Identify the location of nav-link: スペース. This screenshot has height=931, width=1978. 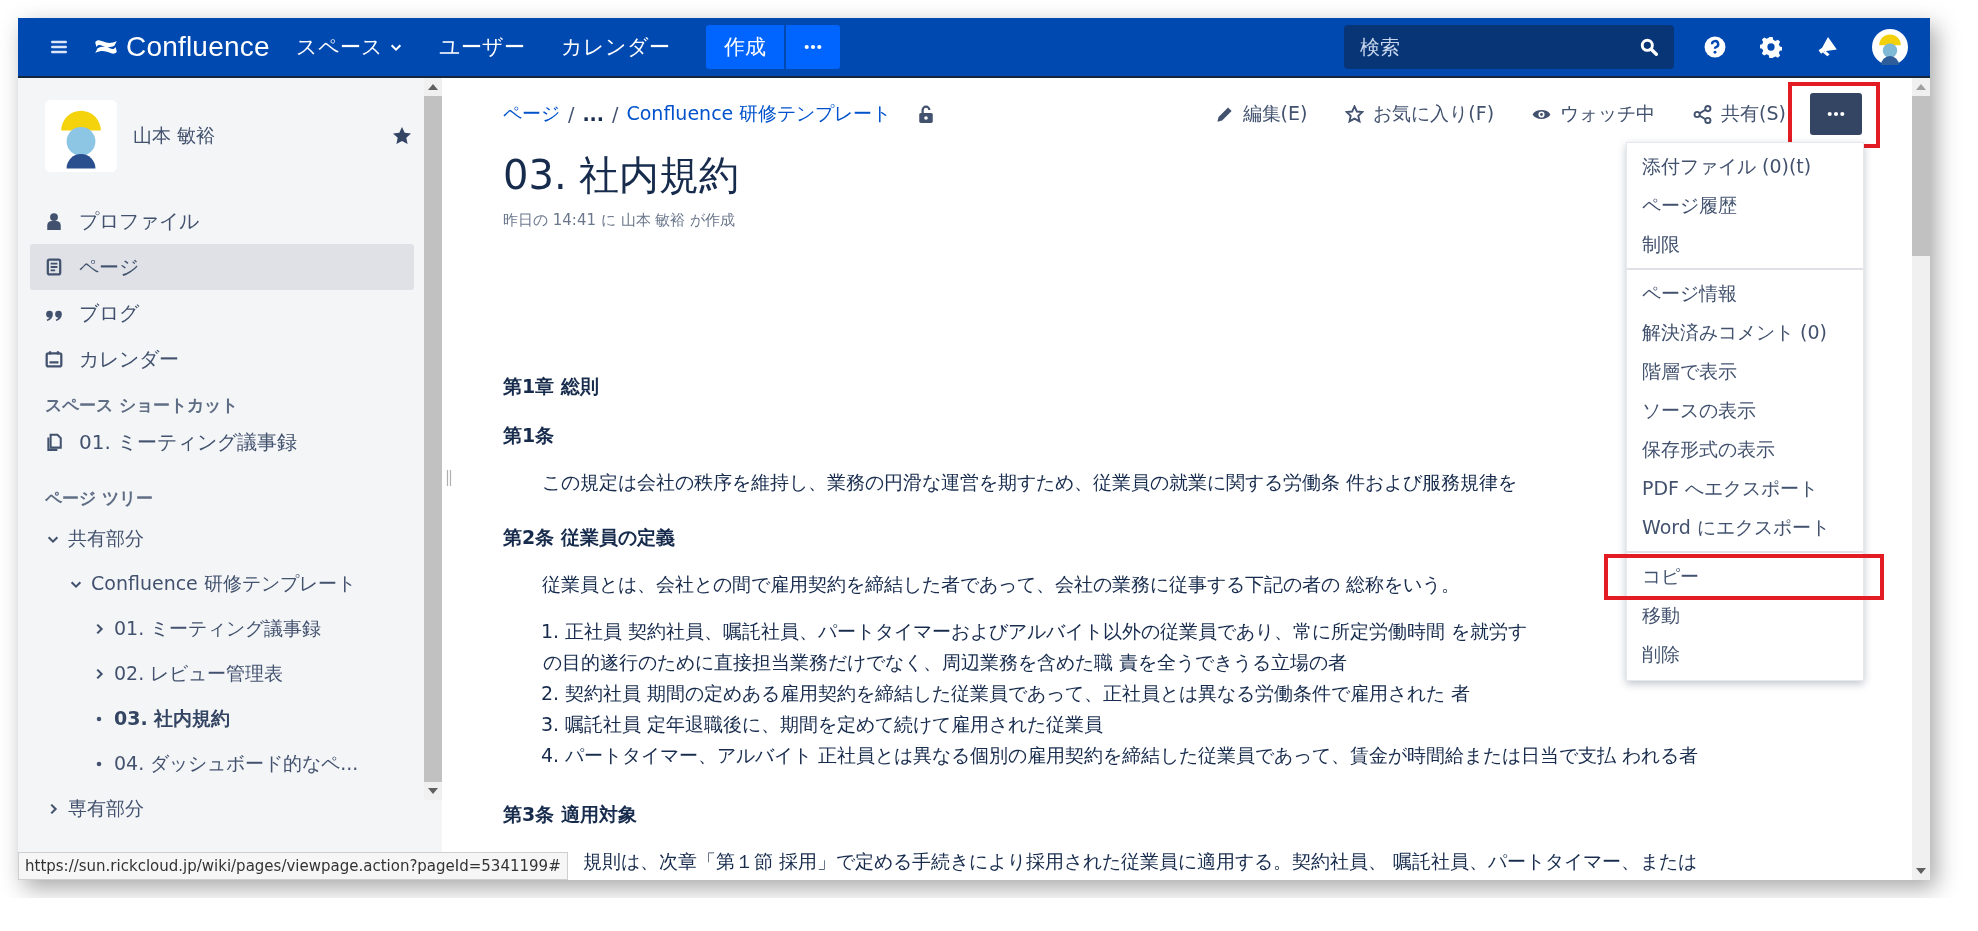
(349, 47).